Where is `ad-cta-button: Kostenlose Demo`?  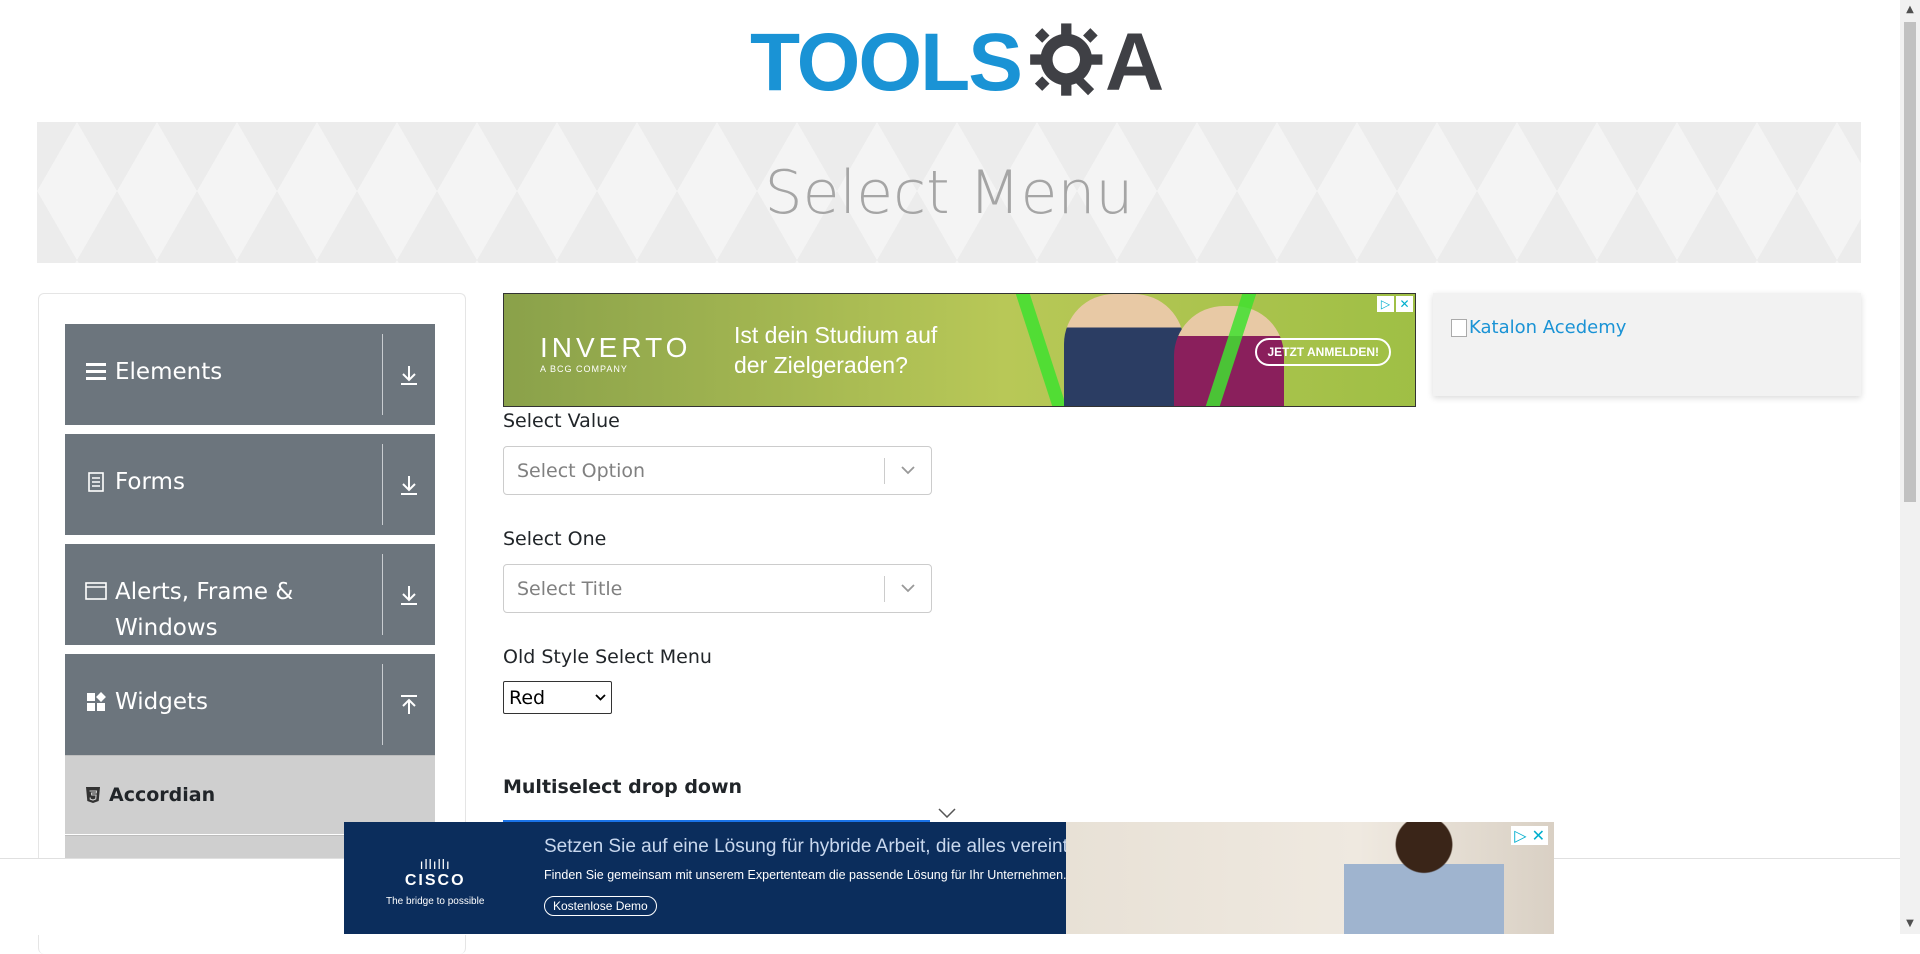
ad-cta-button: Kostenlose Demo is located at coordinates (600, 906).